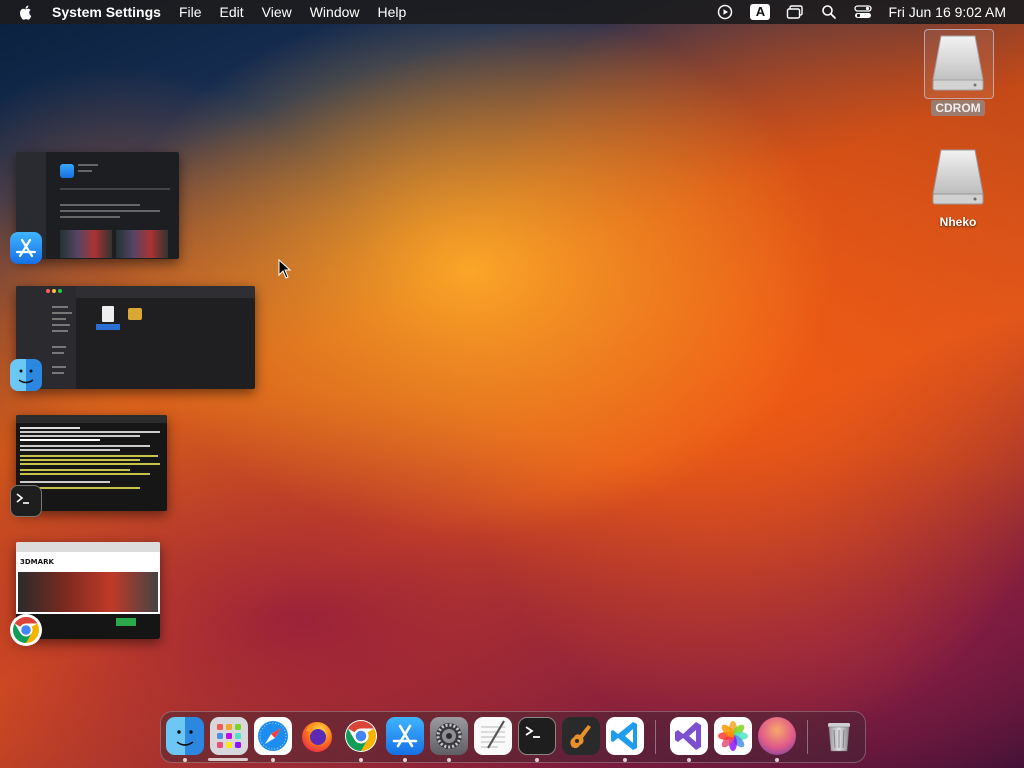 The width and height of the screenshot is (1024, 768). I want to click on menu-file: File, so click(190, 12).